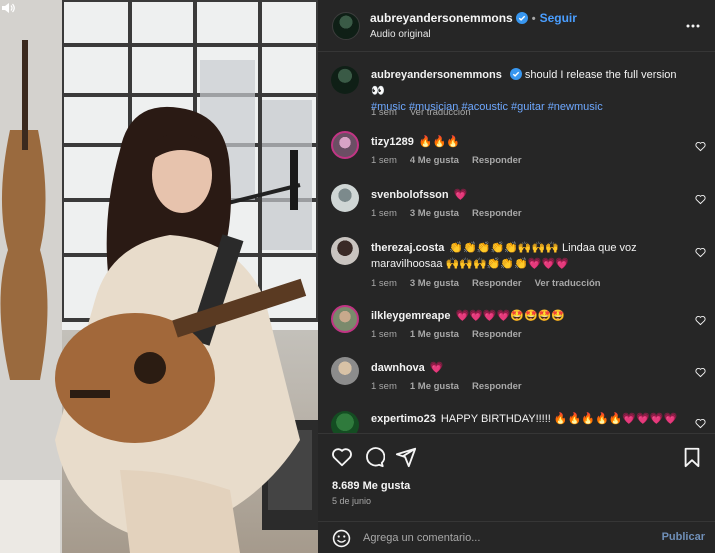  What do you see at coordinates (400, 34) in the screenshot?
I see `audio-label: Audio original` at bounding box center [400, 34].